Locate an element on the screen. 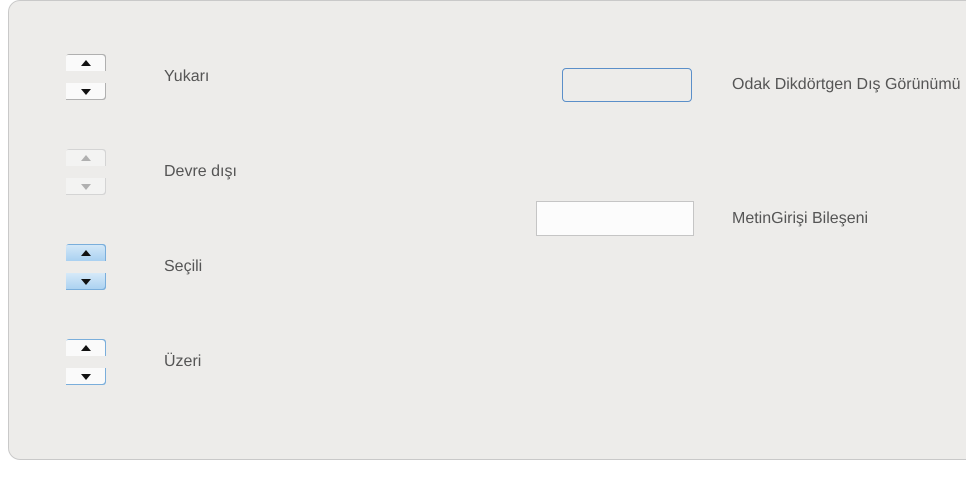 The width and height of the screenshot is (966, 490). spinner-label: Yukarı is located at coordinates (187, 77).